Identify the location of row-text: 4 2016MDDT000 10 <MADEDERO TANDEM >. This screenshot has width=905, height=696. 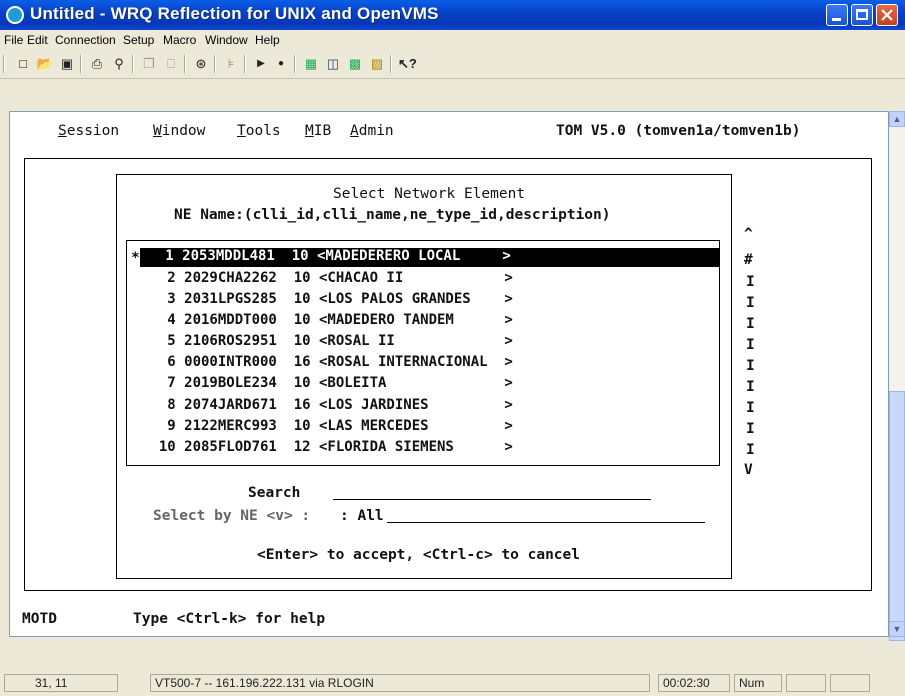
(327, 320).